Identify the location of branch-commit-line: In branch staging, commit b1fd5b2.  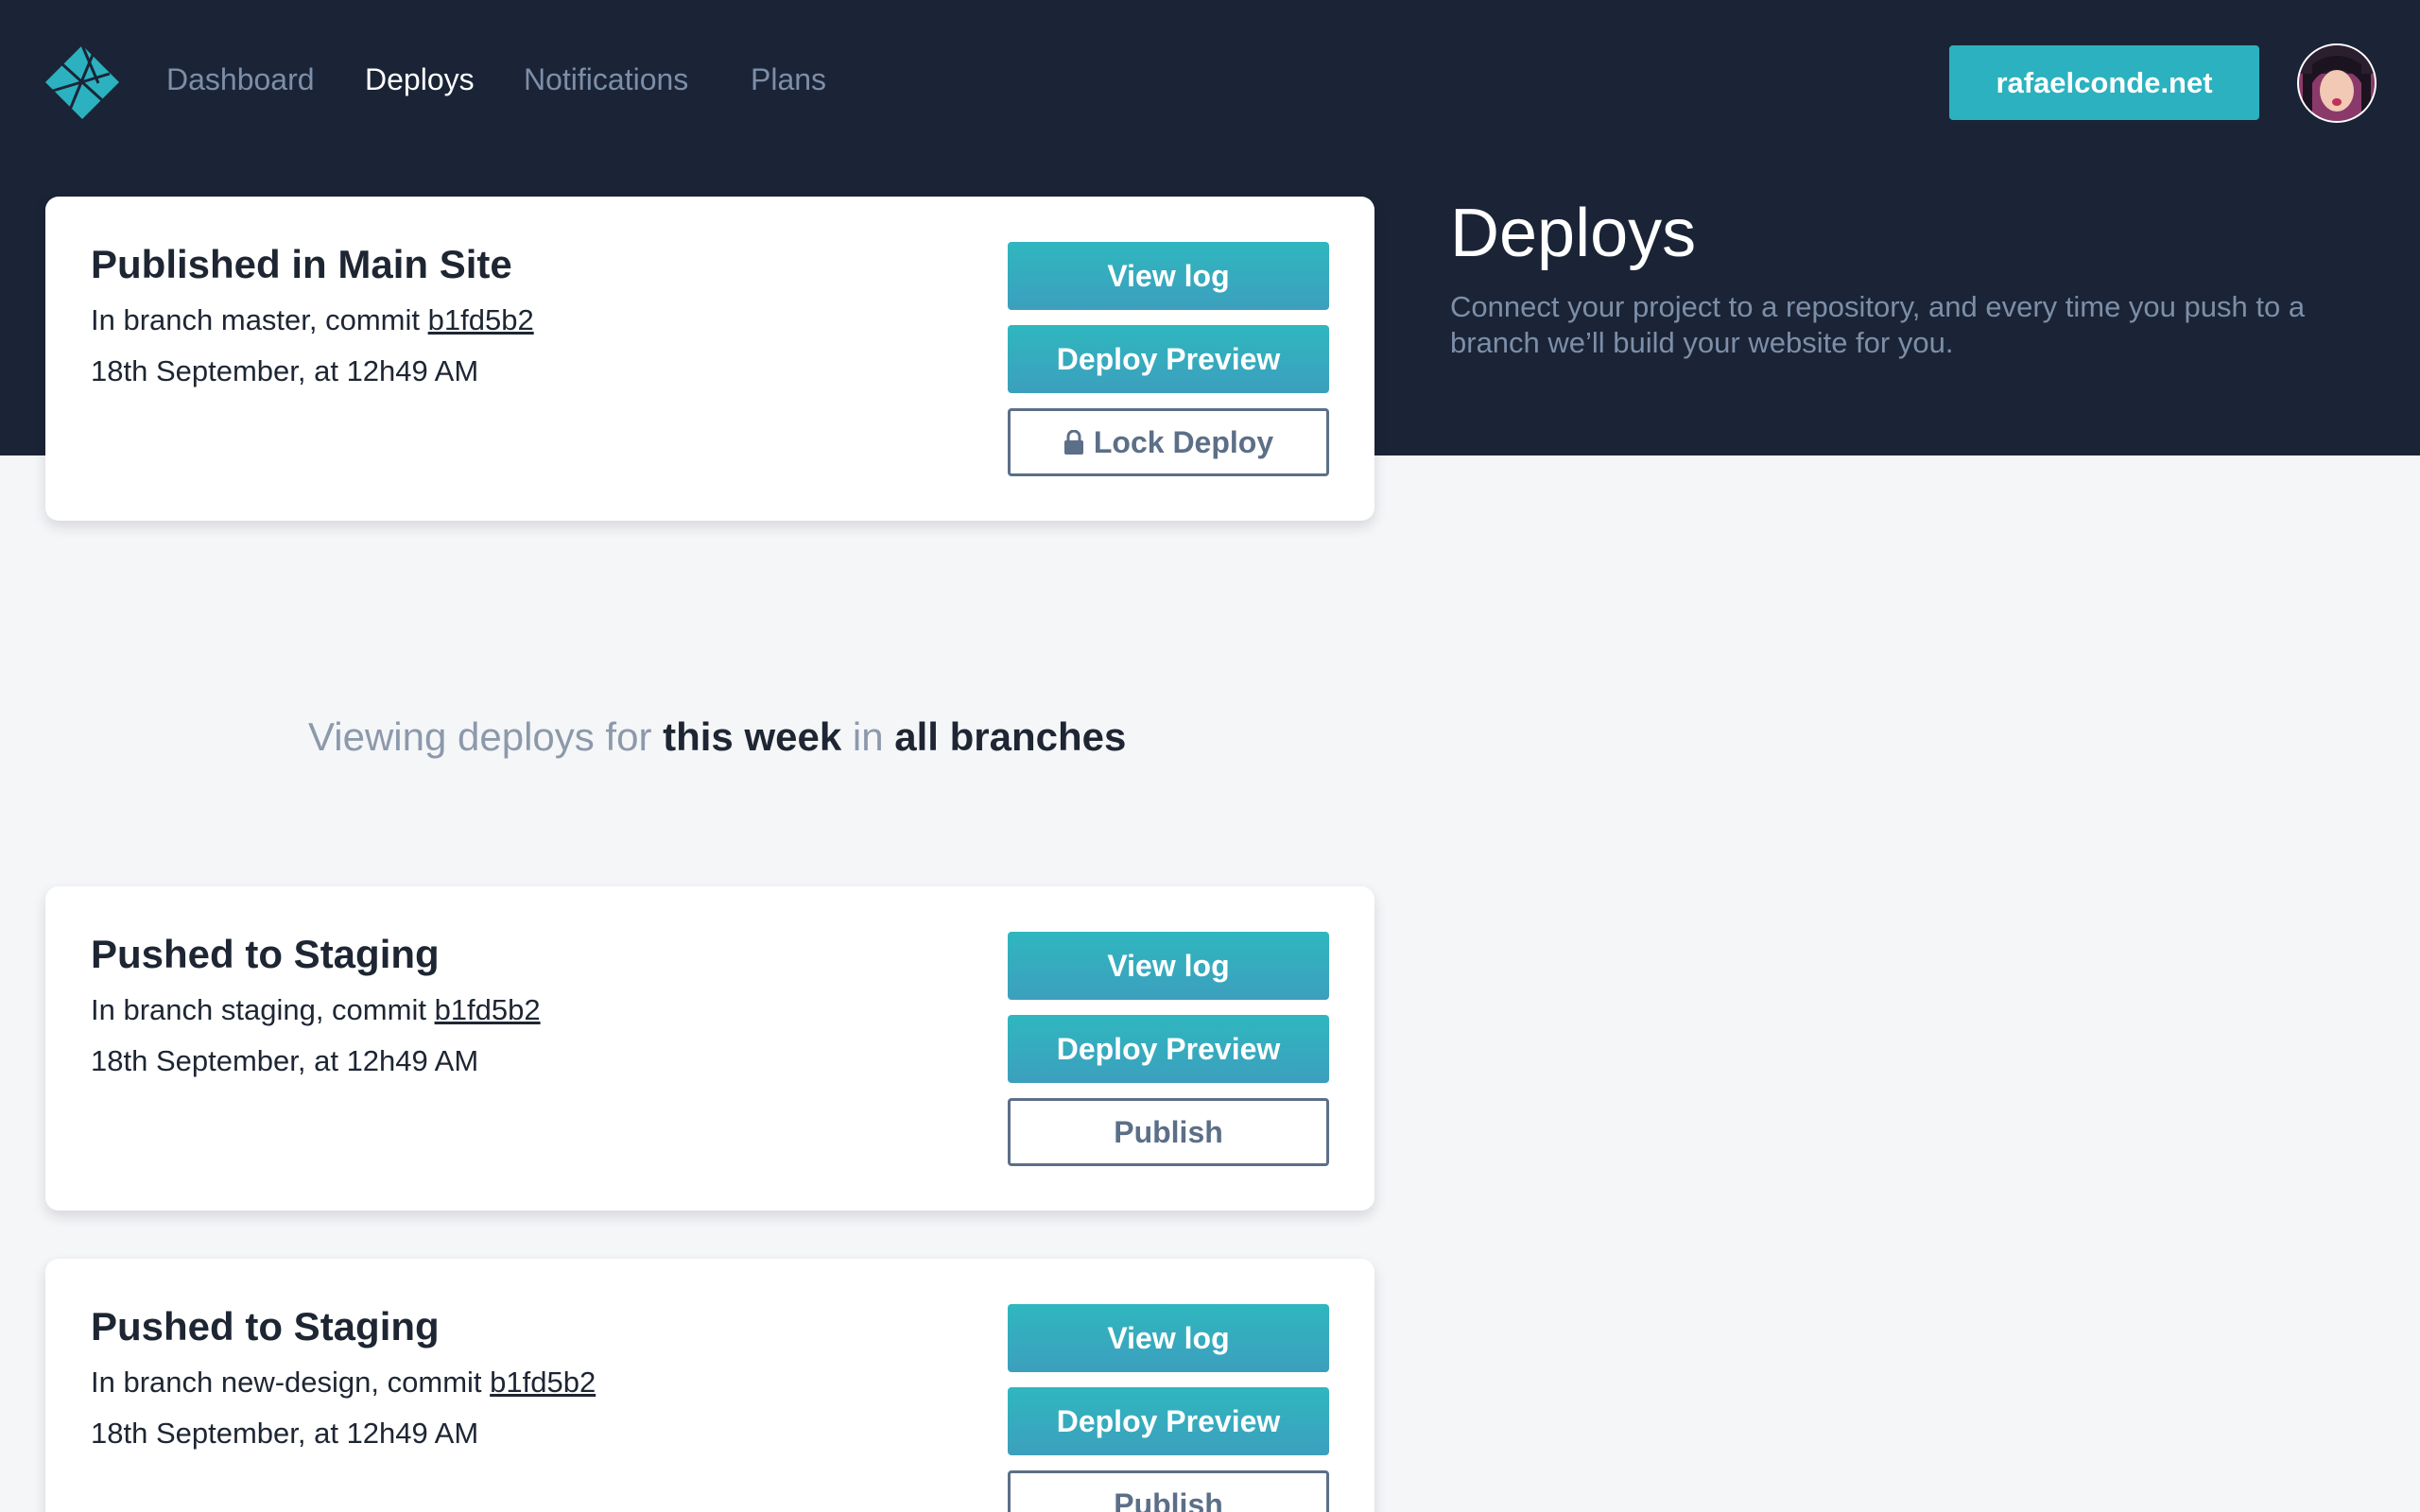
(316, 1010).